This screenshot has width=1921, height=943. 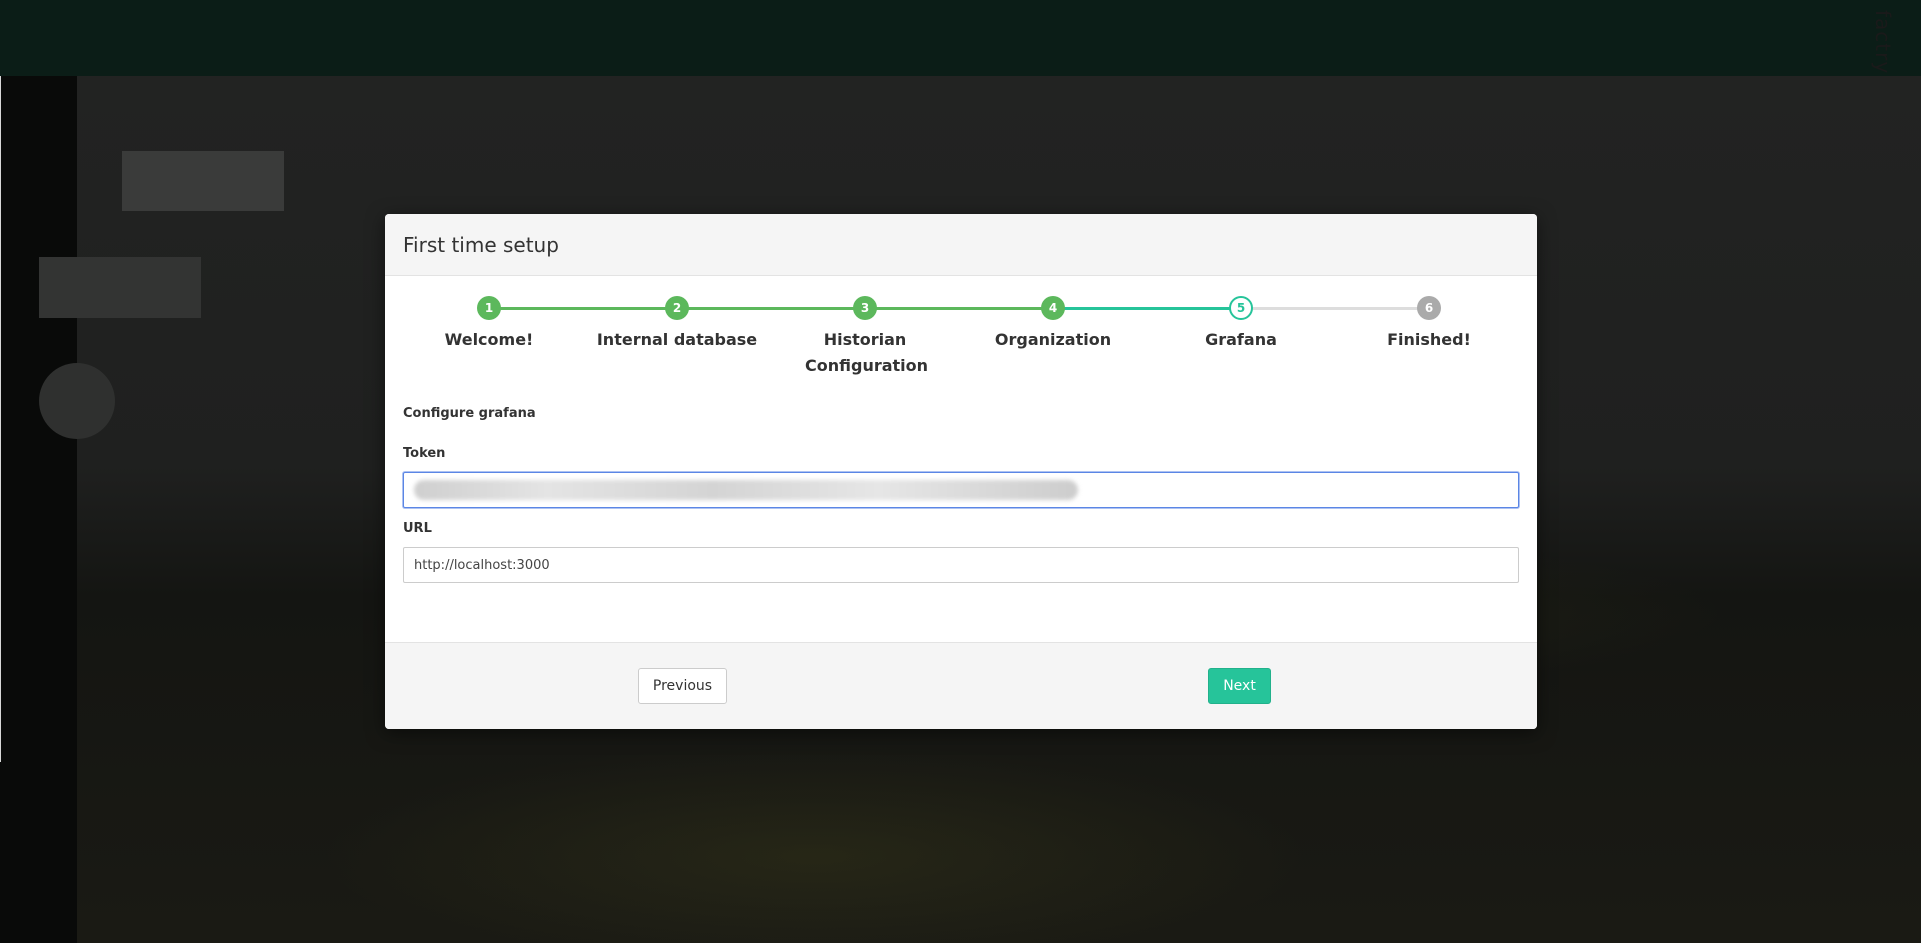 What do you see at coordinates (1429, 308) in the screenshot?
I see `step-number-badge: 6` at bounding box center [1429, 308].